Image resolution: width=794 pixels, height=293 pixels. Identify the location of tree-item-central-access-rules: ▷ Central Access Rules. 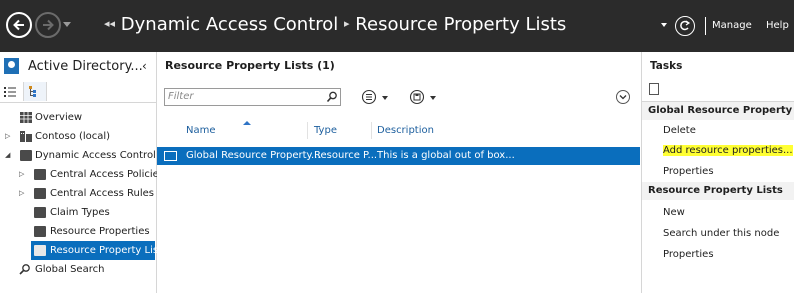
(78, 193).